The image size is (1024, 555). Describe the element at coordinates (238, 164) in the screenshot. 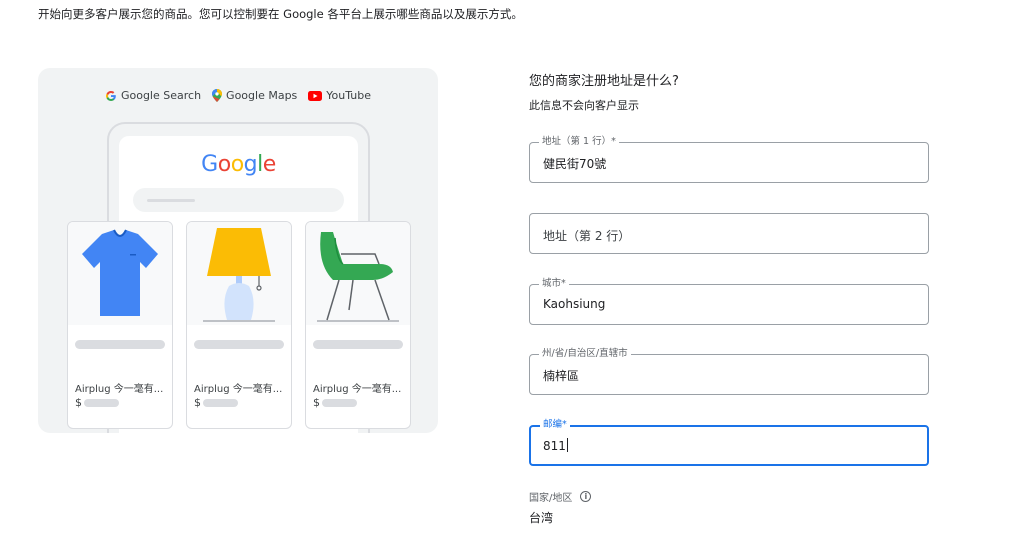

I see `google-logo: Google` at that location.